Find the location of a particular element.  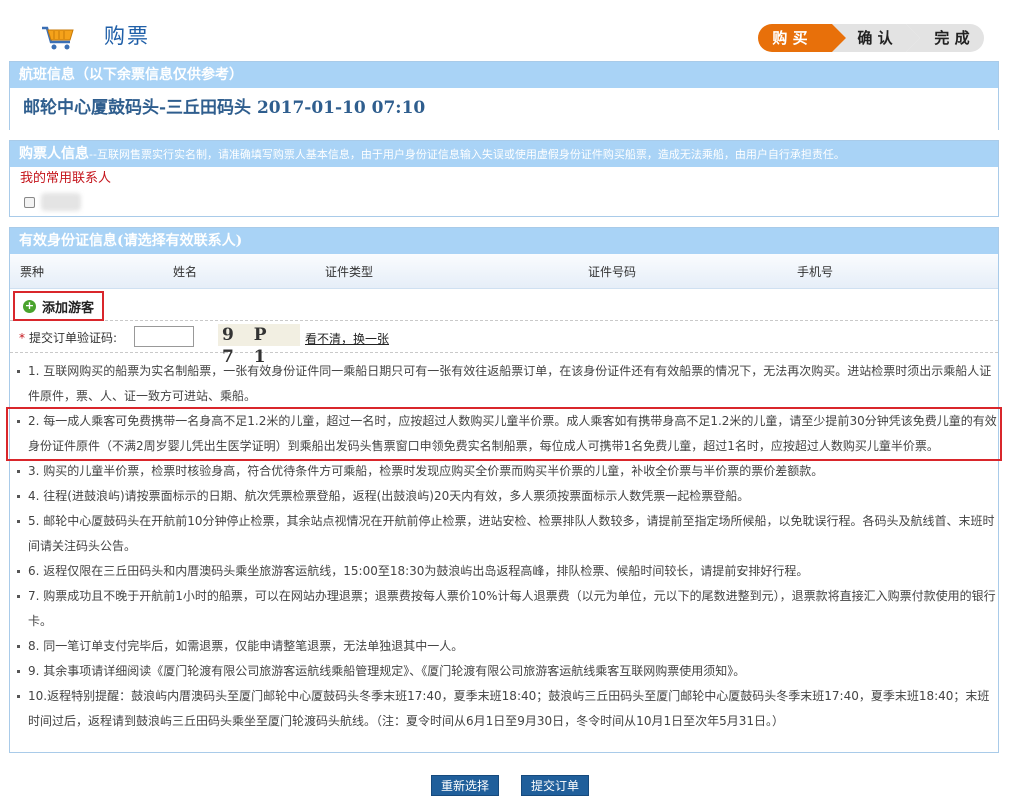

passenger-table-header: 票种 姓名 证件类型 证件号码 手机号 is located at coordinates (504, 271).